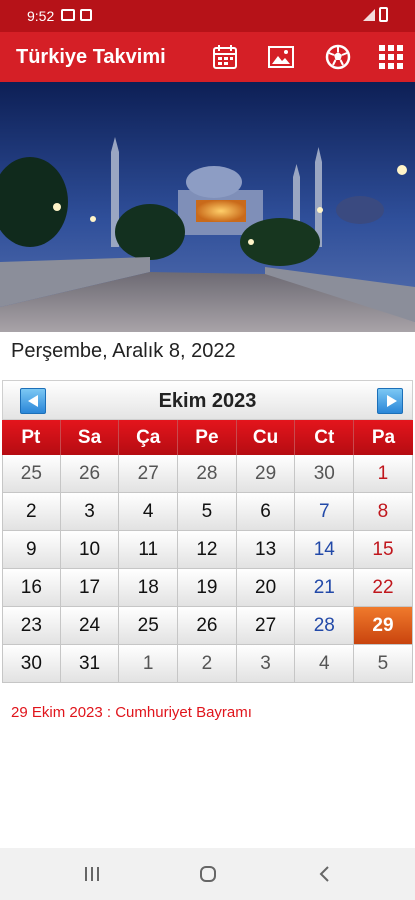 This screenshot has height=900, width=415. I want to click on day-cell: 15, so click(383, 550).